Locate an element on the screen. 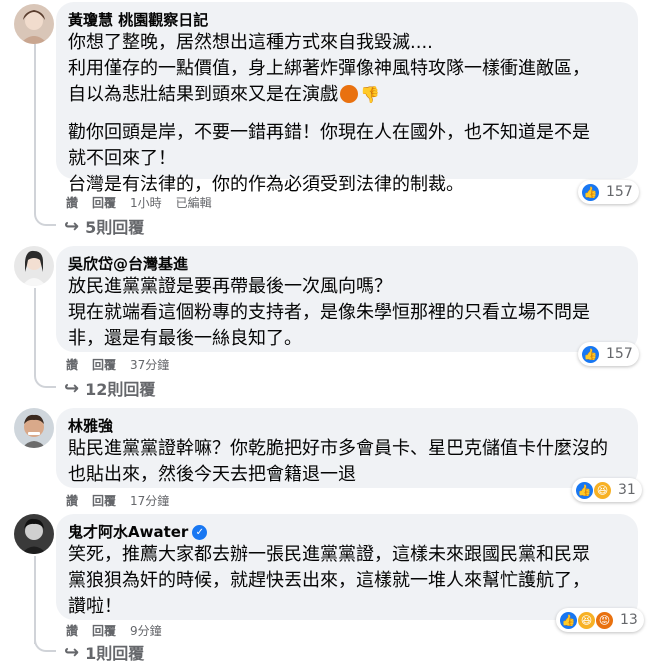 This screenshot has height=669, width=666. comment-actions: 讚 回覆 37分鐘 is located at coordinates (117, 364).